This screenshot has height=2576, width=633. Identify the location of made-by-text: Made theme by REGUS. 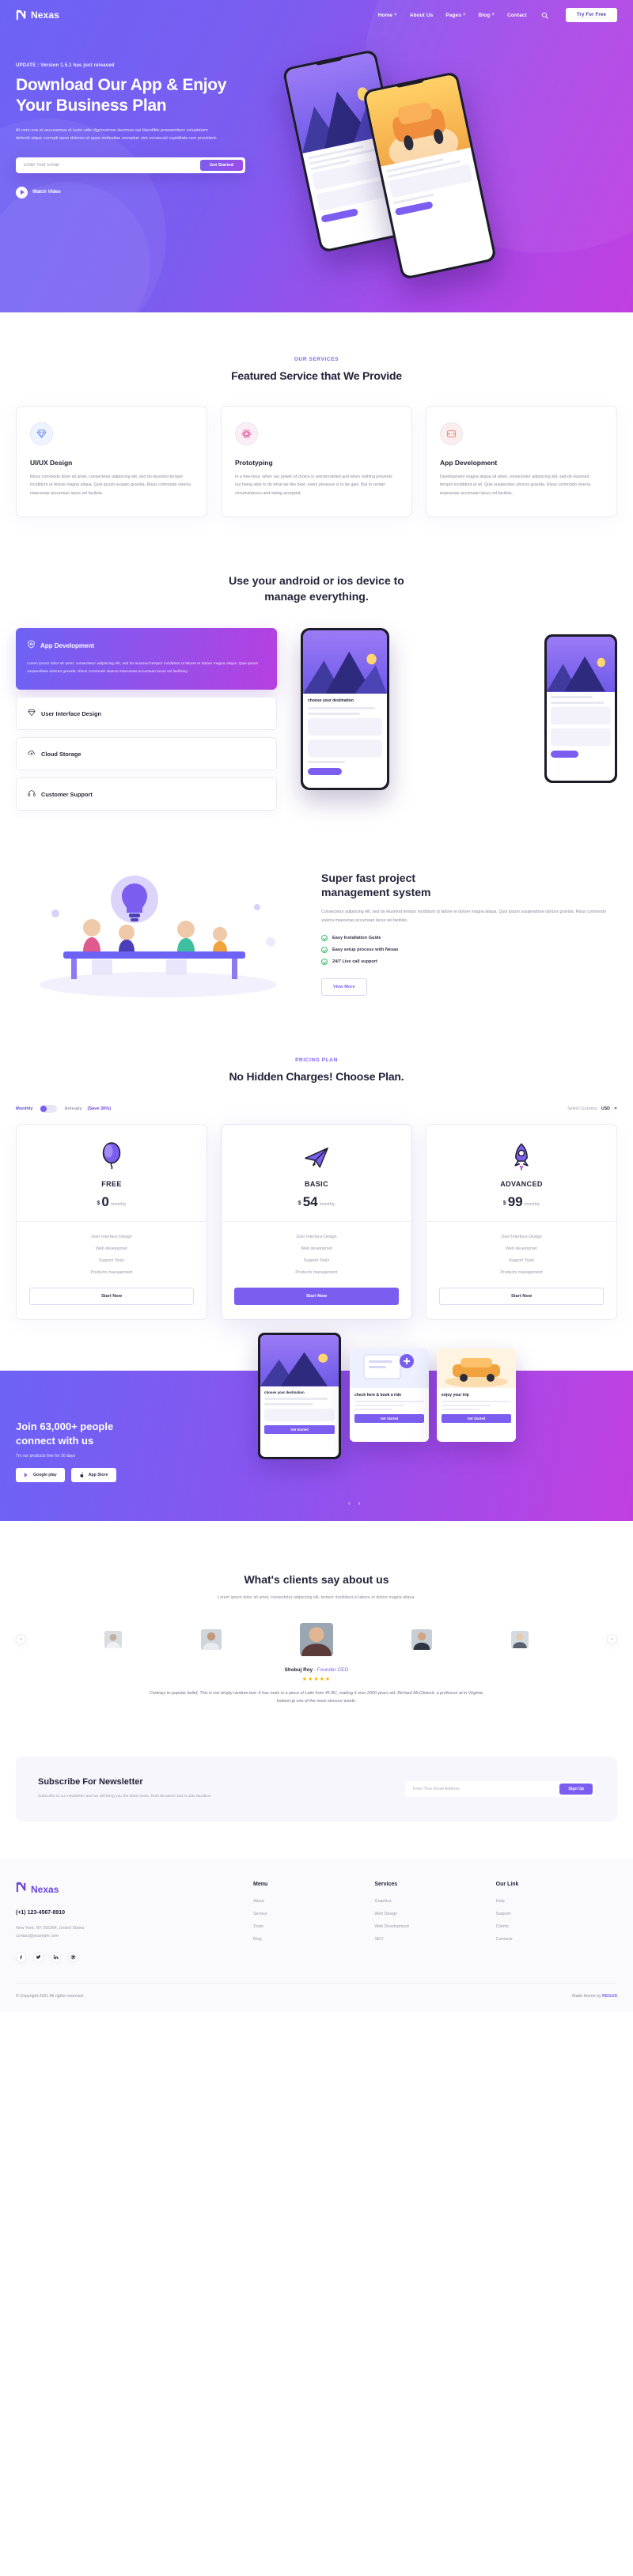
(594, 1997).